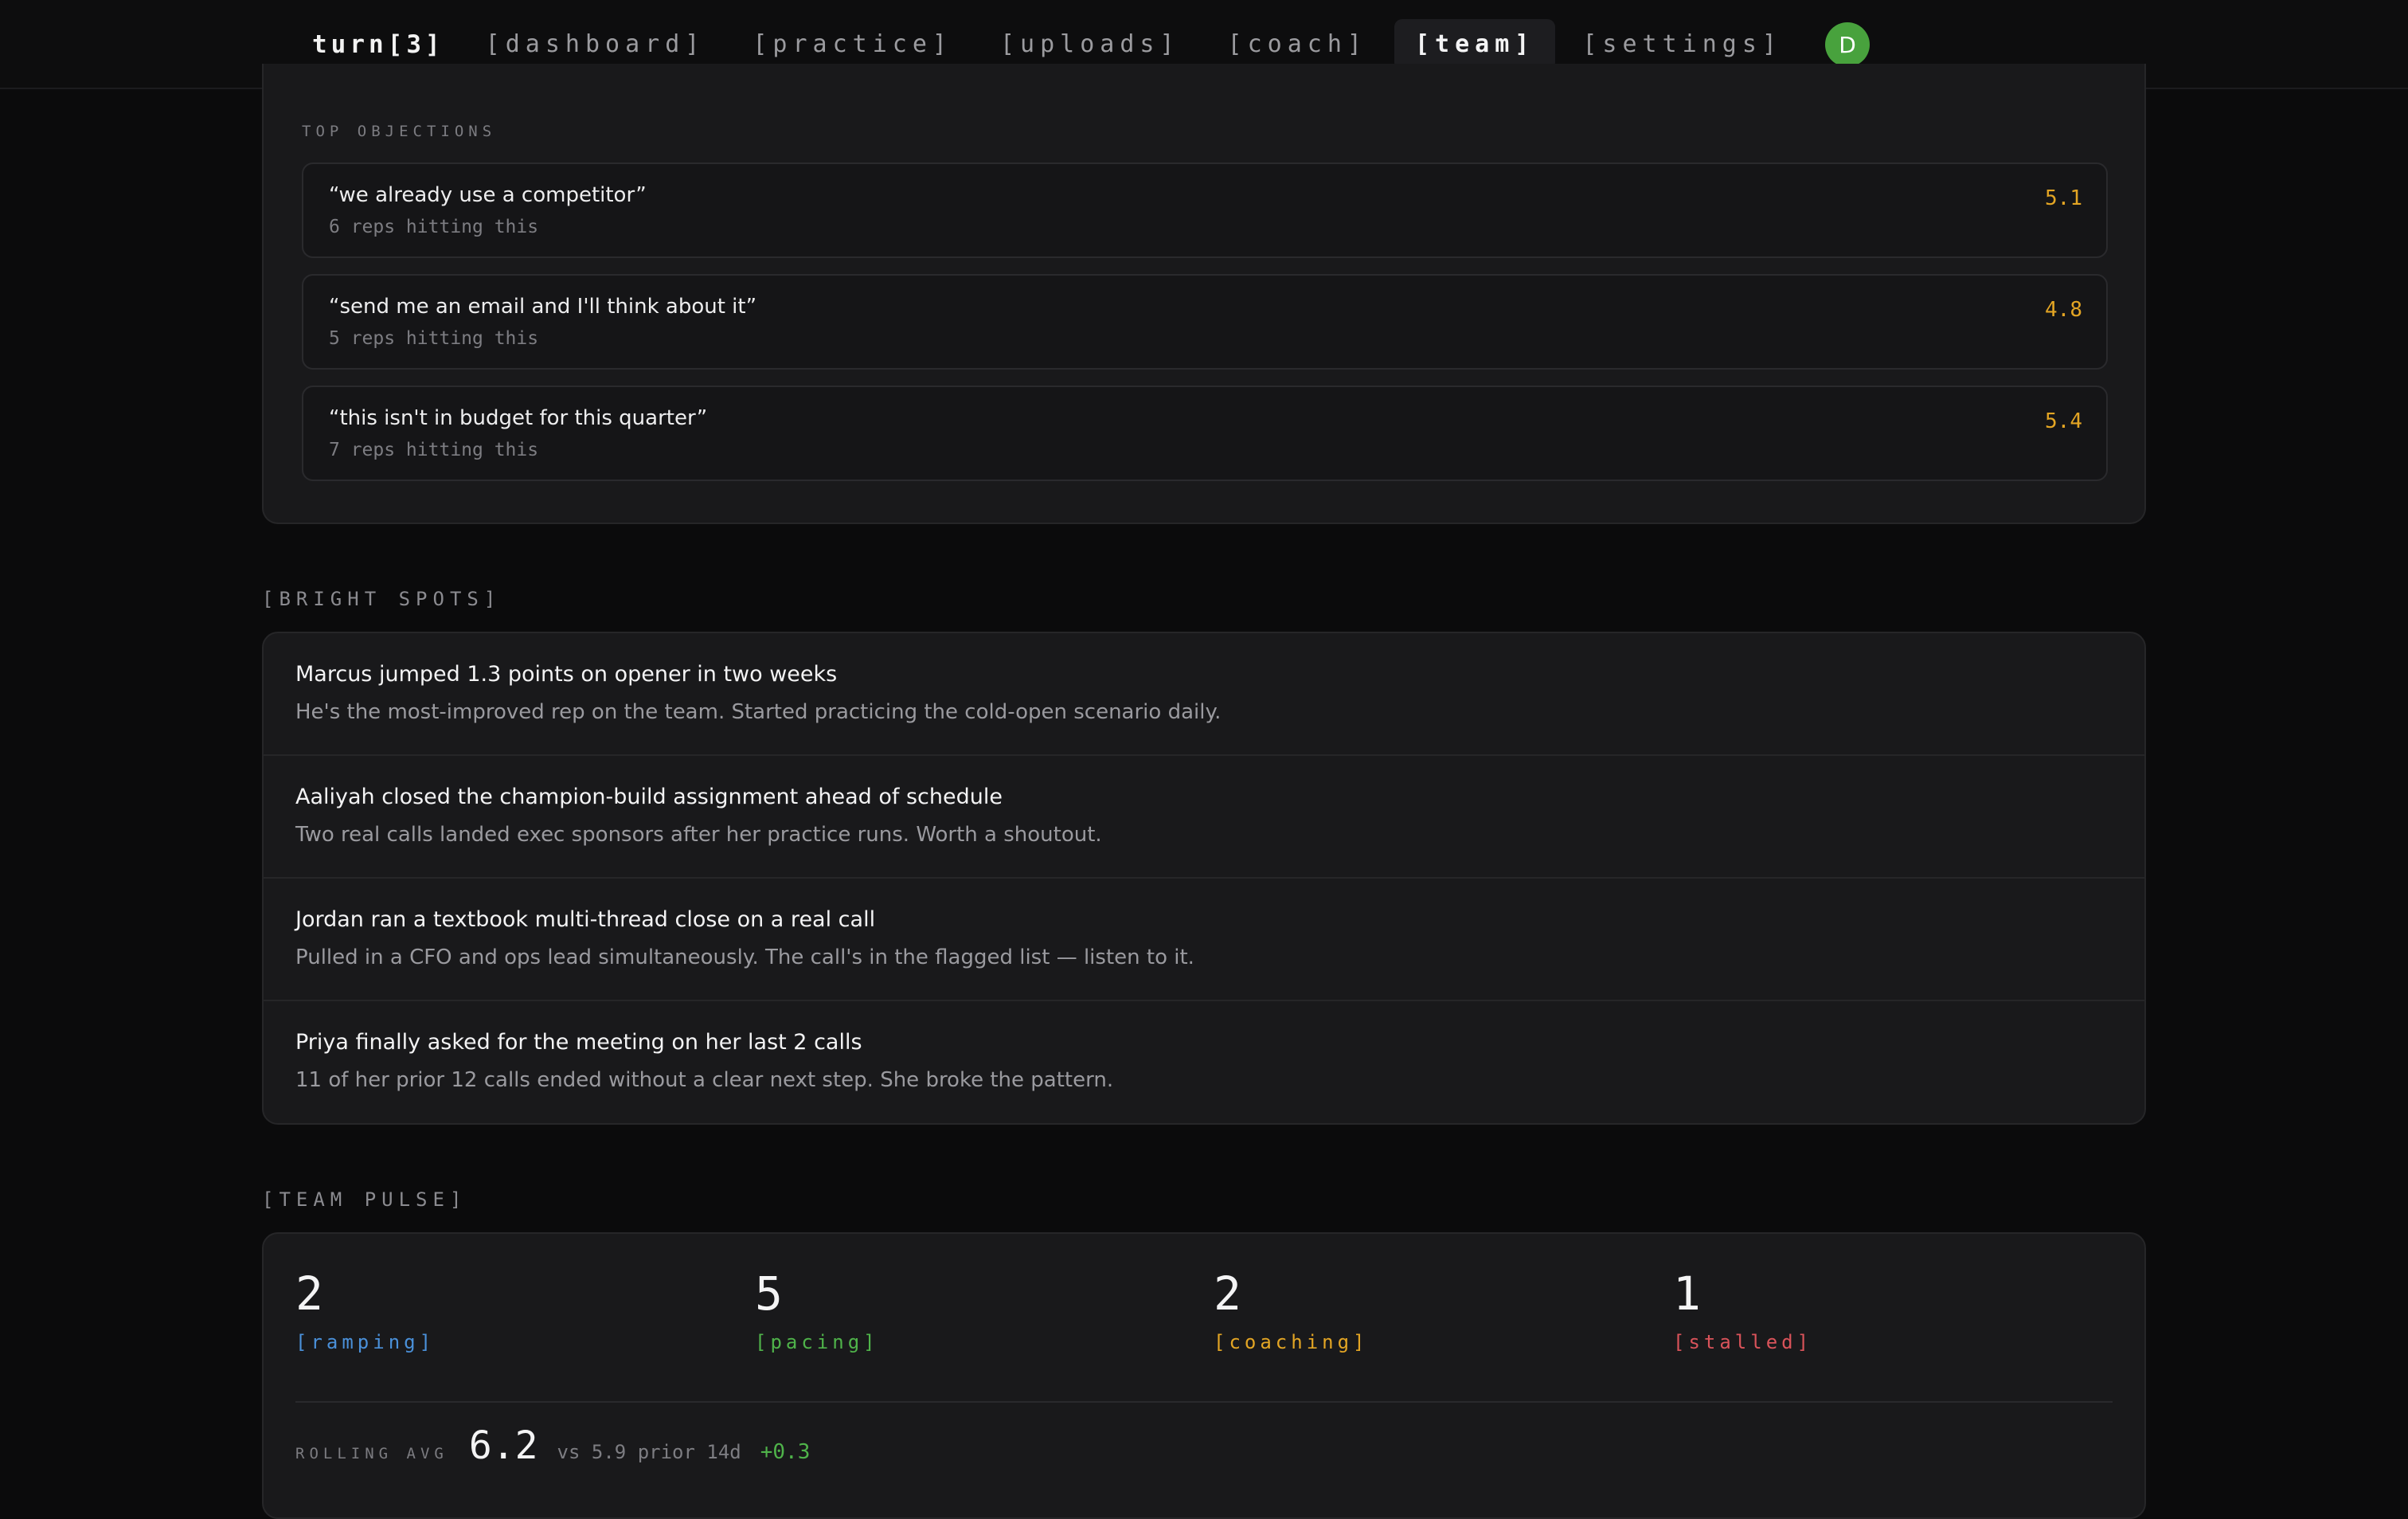  I want to click on stat-stalled: 1 [stalled], so click(1742, 1309).